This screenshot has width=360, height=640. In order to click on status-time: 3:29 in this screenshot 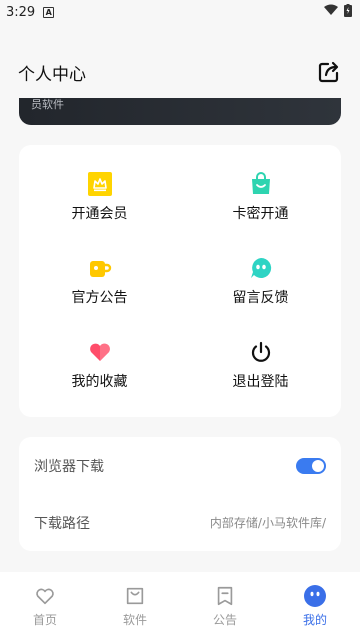, I will do `click(21, 12)`.